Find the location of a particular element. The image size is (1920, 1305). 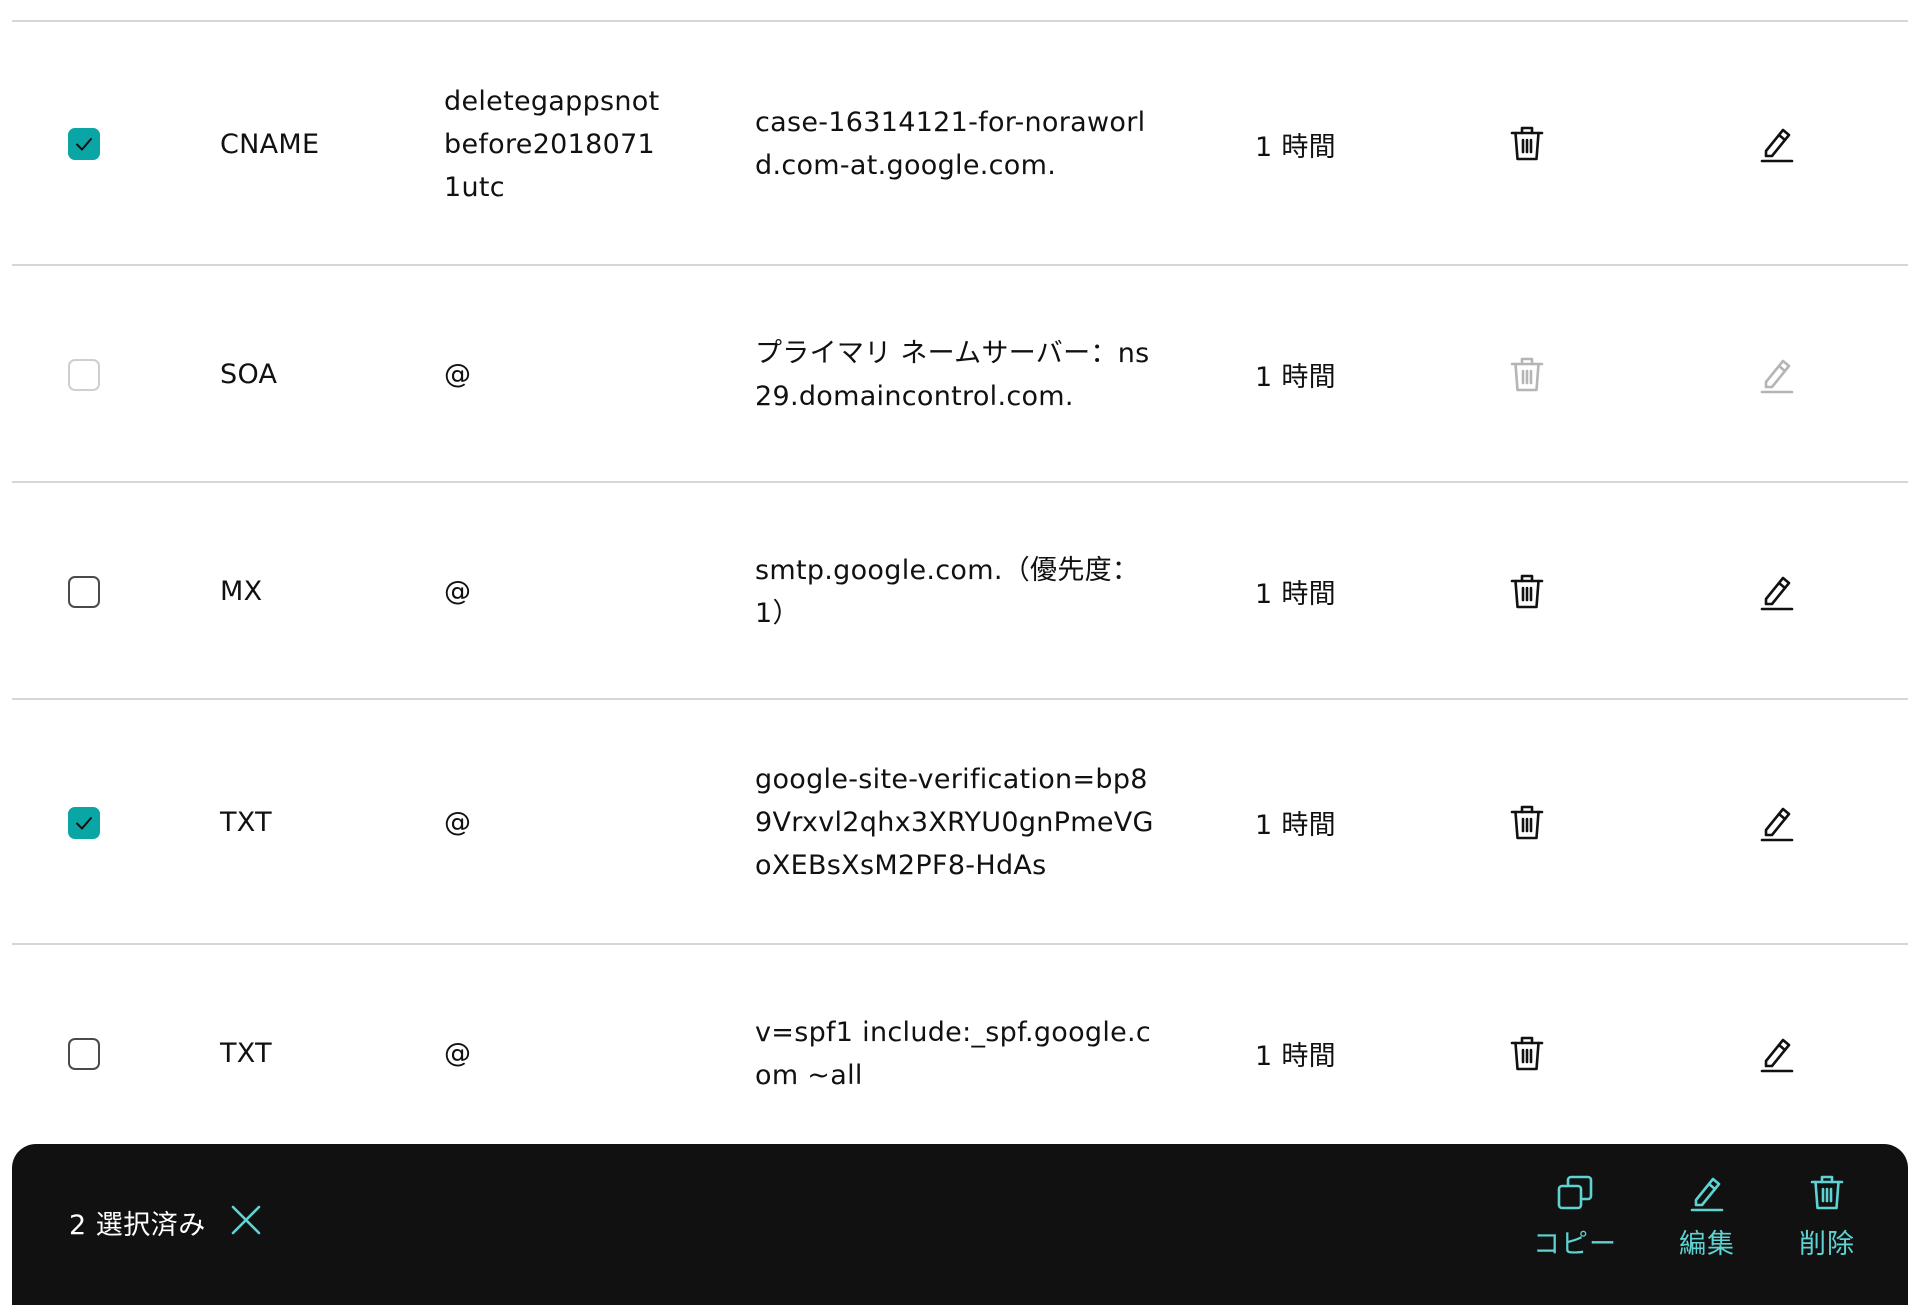

bulk-edit-button: 編集 is located at coordinates (1707, 1217).